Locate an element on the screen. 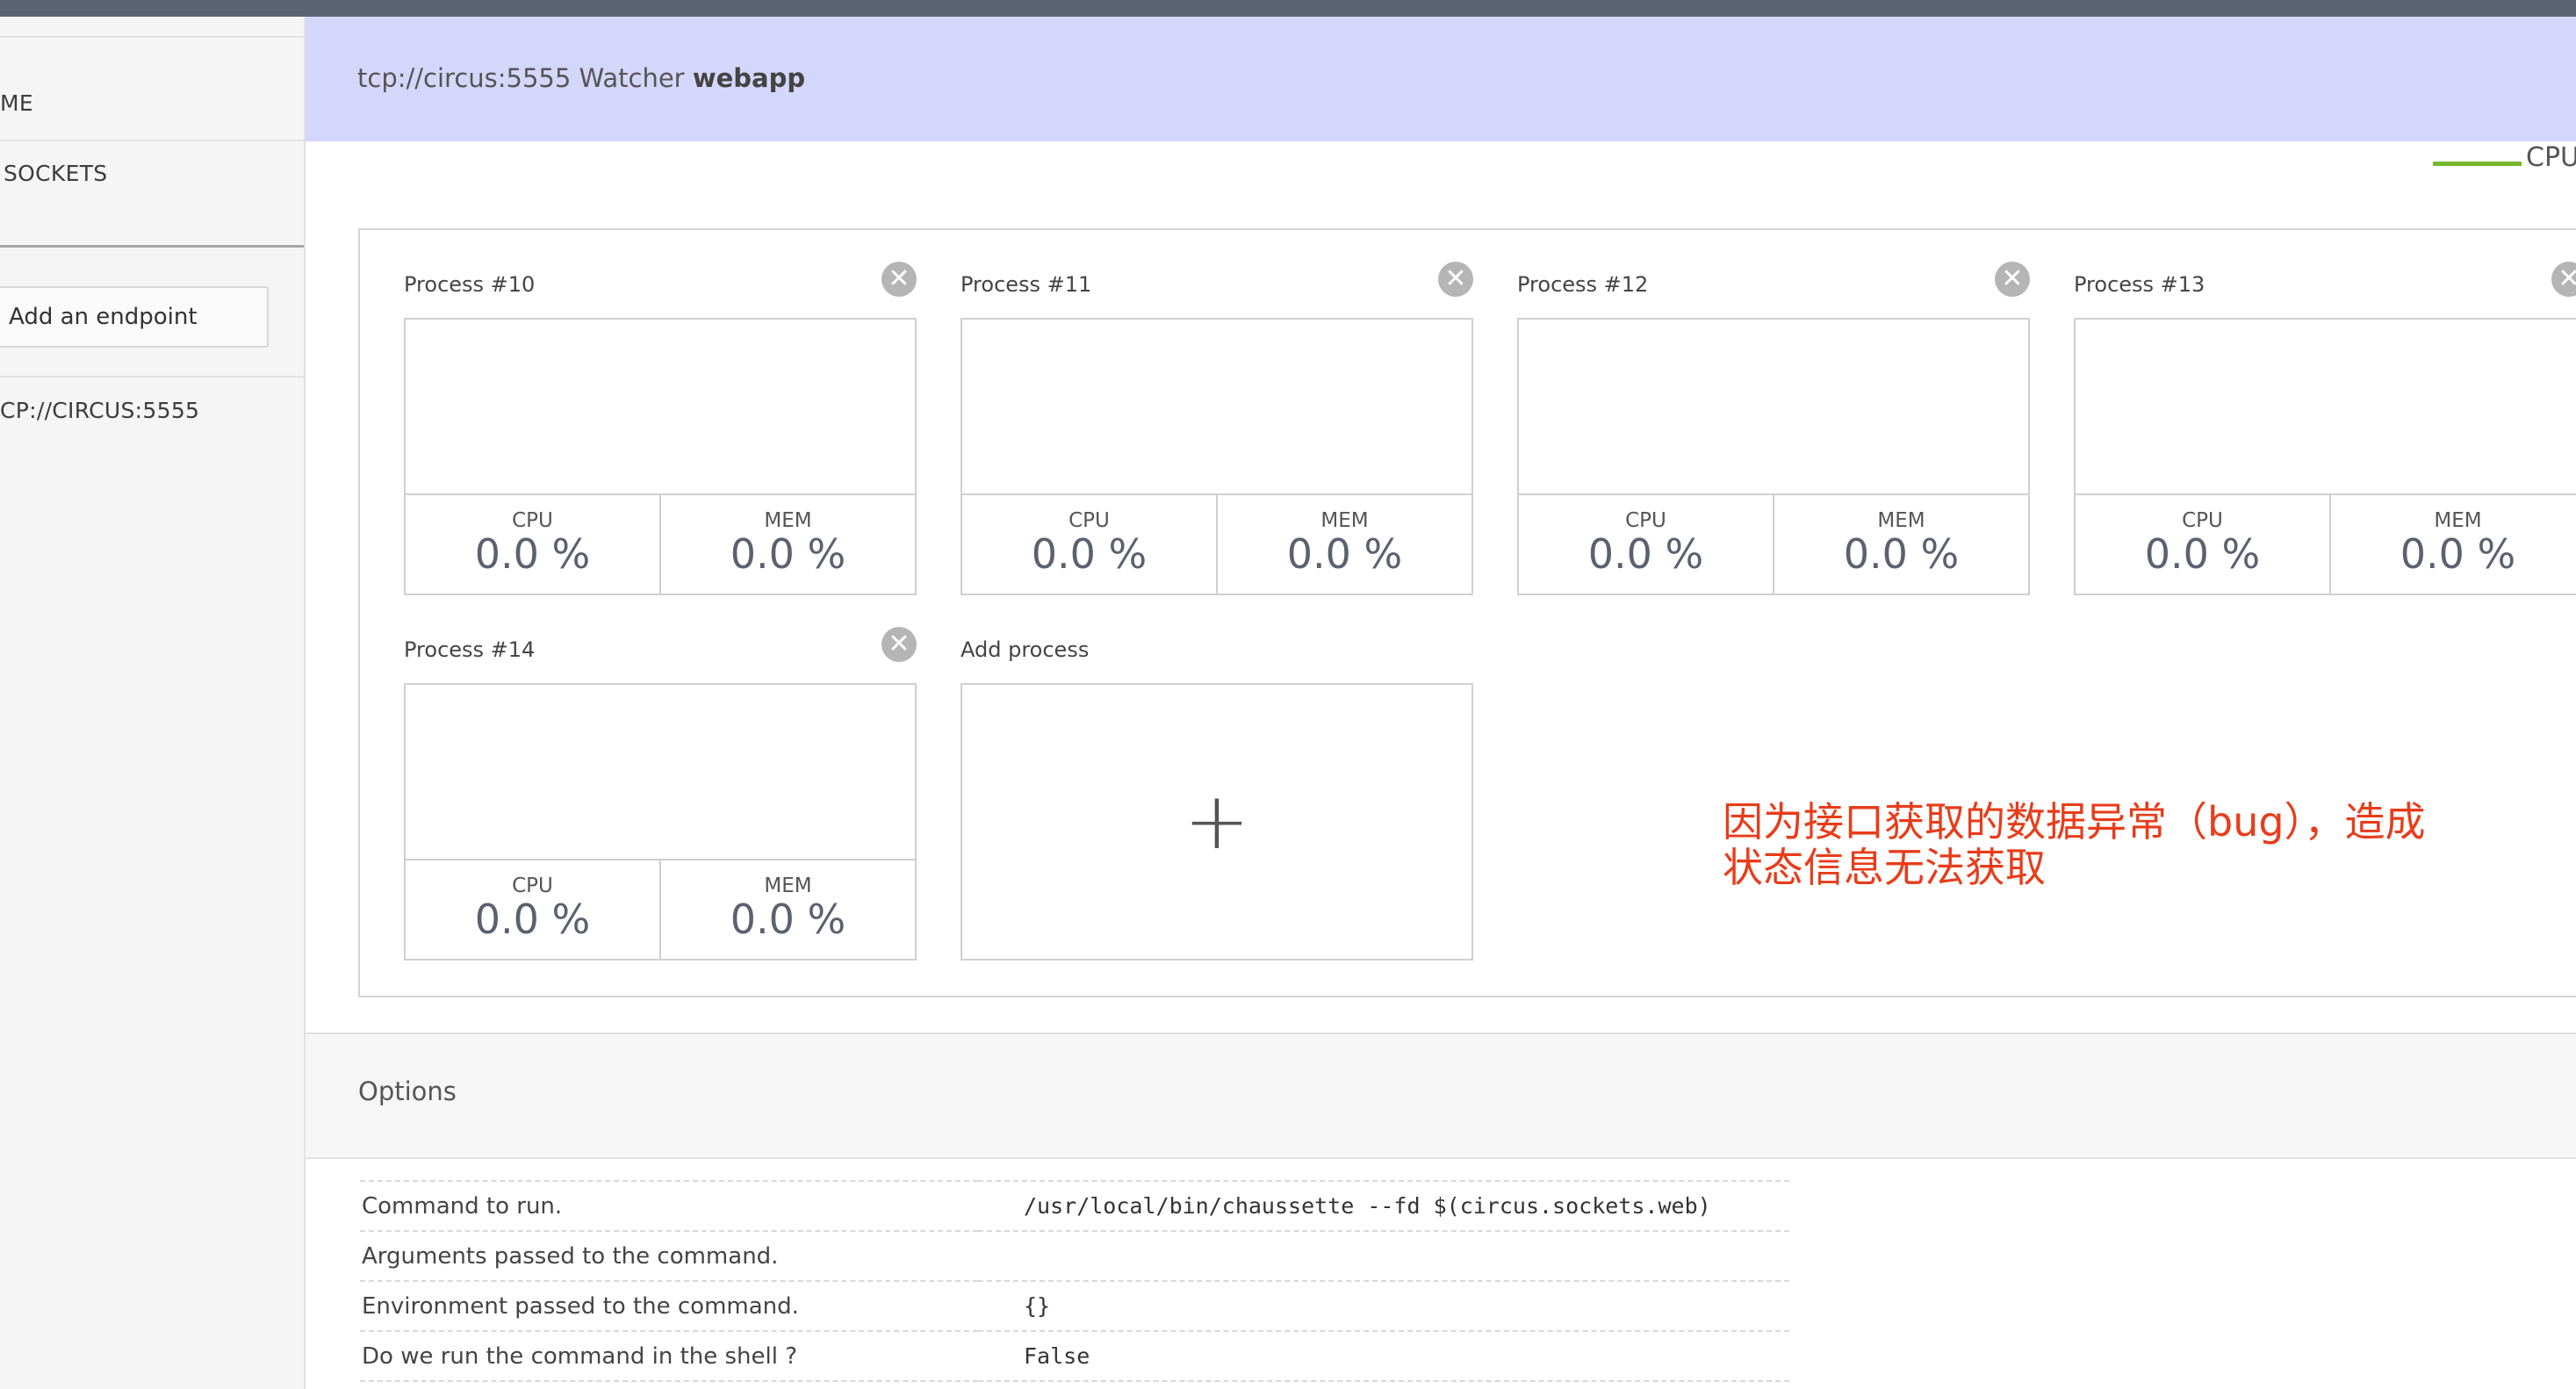  options-header: Options is located at coordinates (1441, 1096).